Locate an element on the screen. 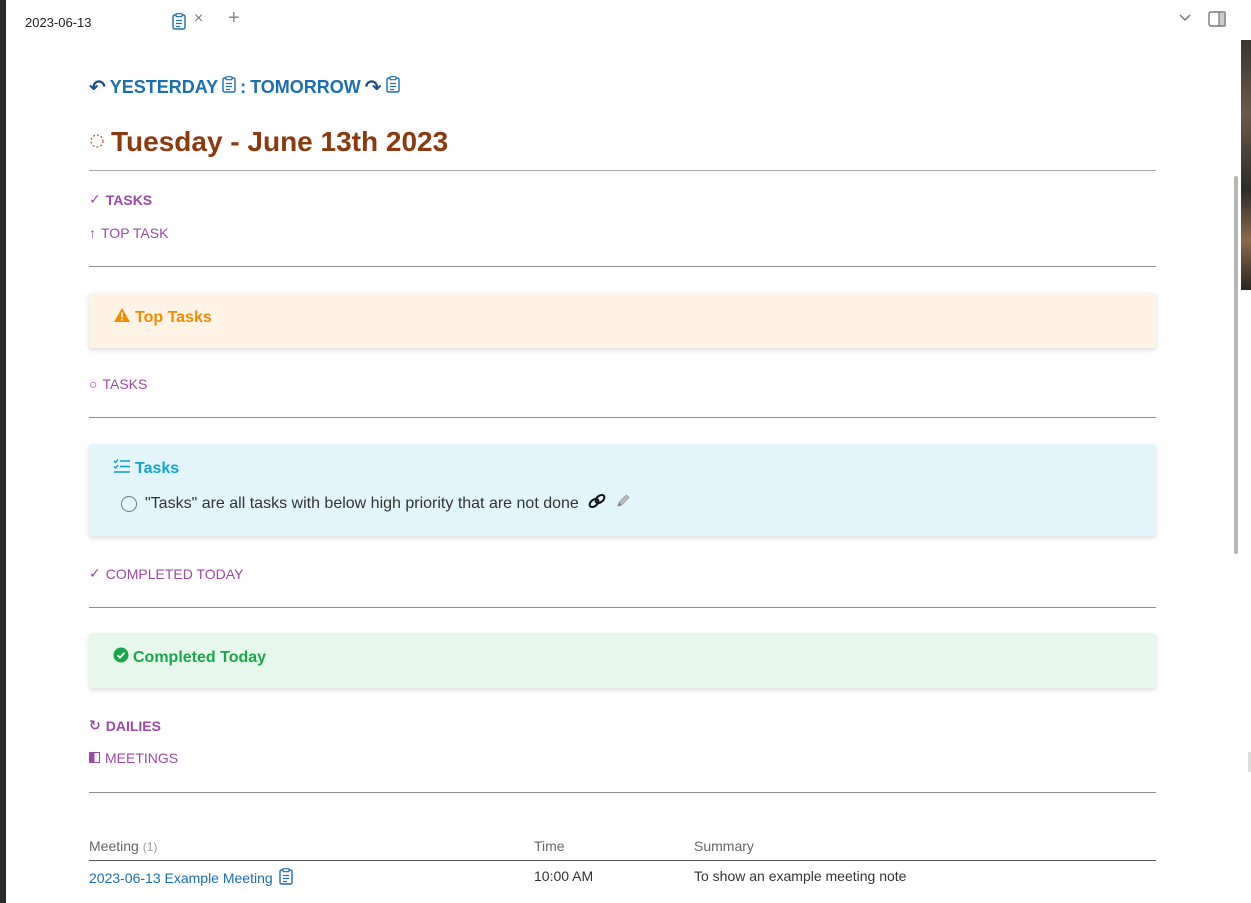  dotted-circle-icon is located at coordinates (97, 142).